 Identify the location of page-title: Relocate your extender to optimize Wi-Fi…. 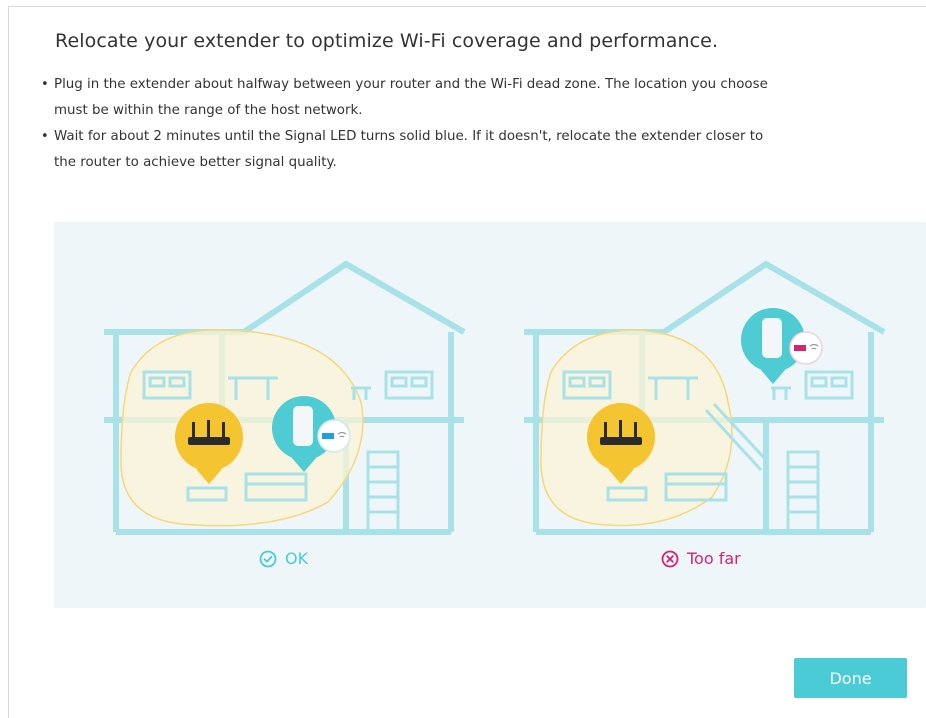
(387, 41).